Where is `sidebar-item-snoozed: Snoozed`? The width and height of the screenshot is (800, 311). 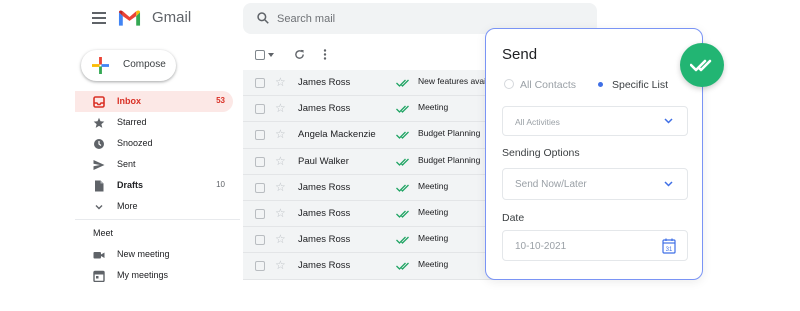
sidebar-item-snoozed: Snoozed is located at coordinates (154, 143).